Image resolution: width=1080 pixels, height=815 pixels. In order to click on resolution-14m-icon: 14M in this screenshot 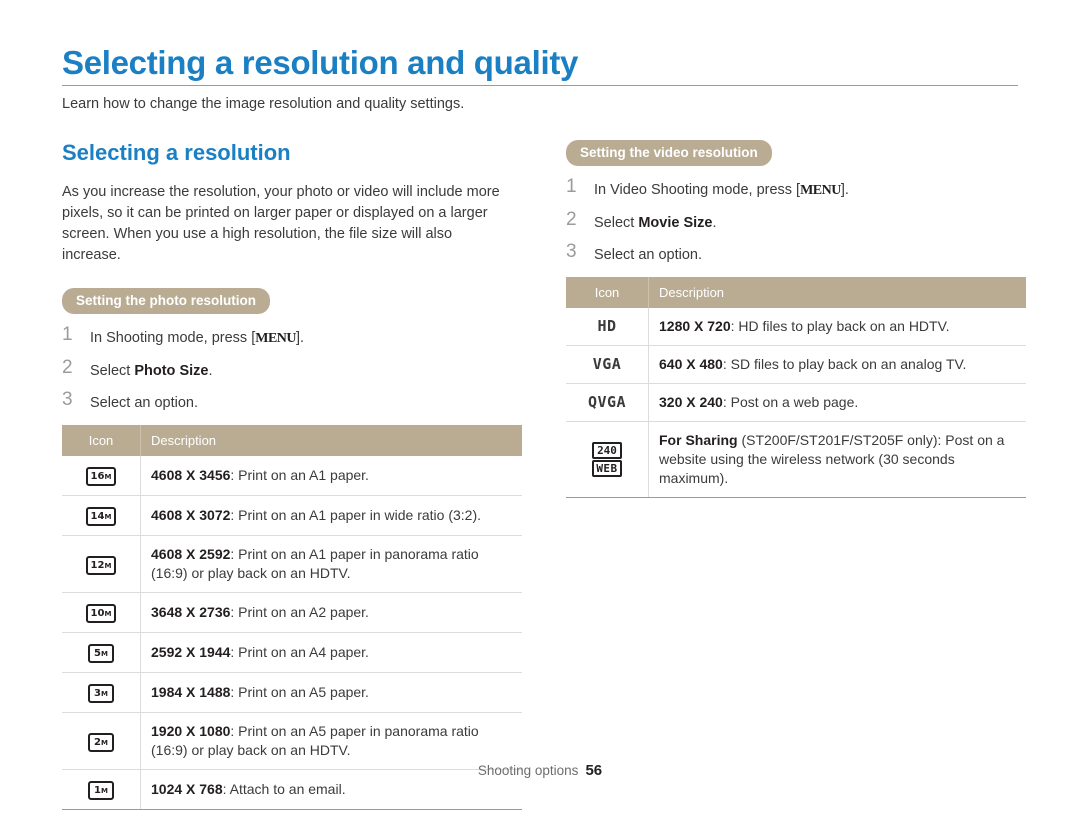, I will do `click(101, 516)`.